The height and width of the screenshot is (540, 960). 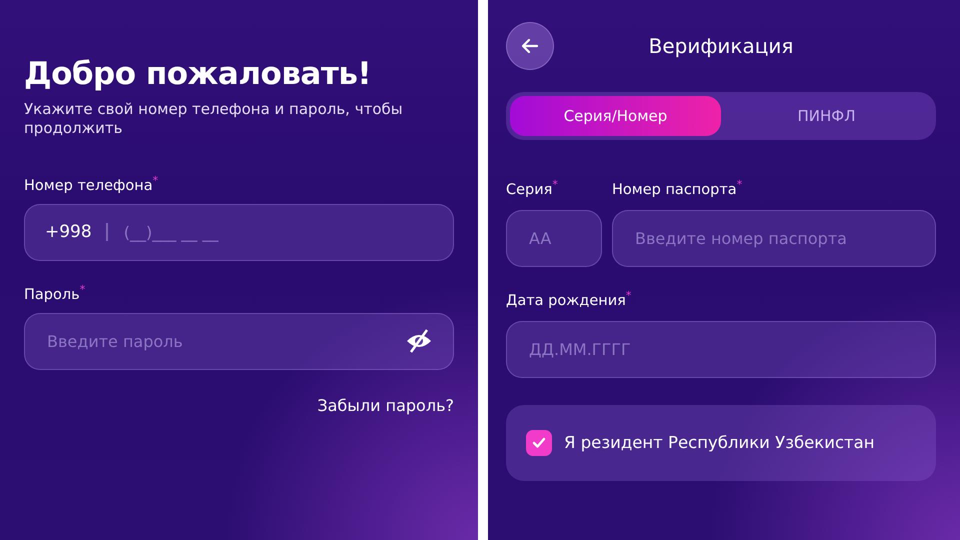 I want to click on subtitle: Укажите свой номер телефона и пароль, чтобы продолжить, so click(x=214, y=119).